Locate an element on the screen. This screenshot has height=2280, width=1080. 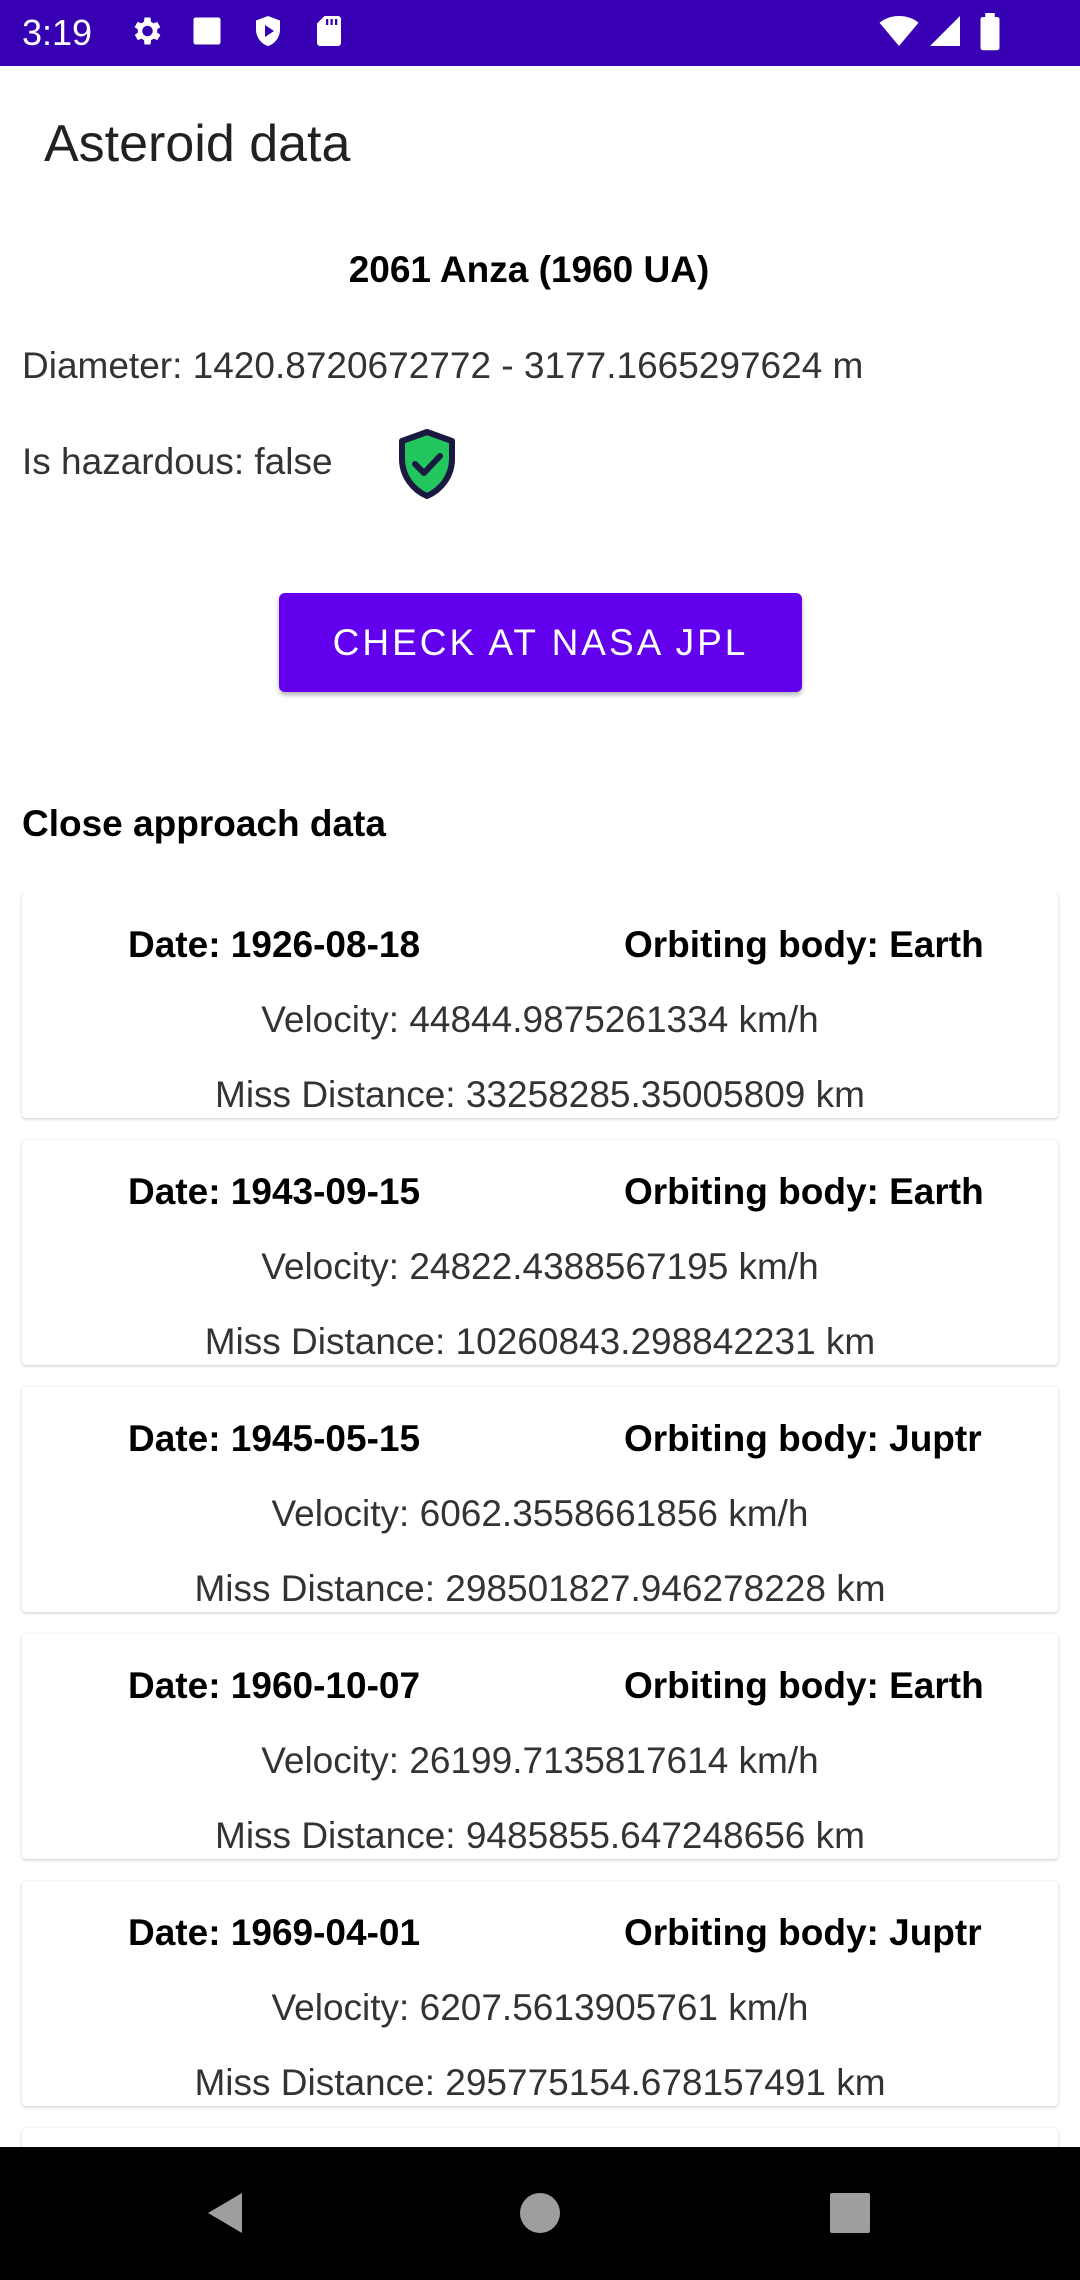
battery-icon is located at coordinates (990, 32).